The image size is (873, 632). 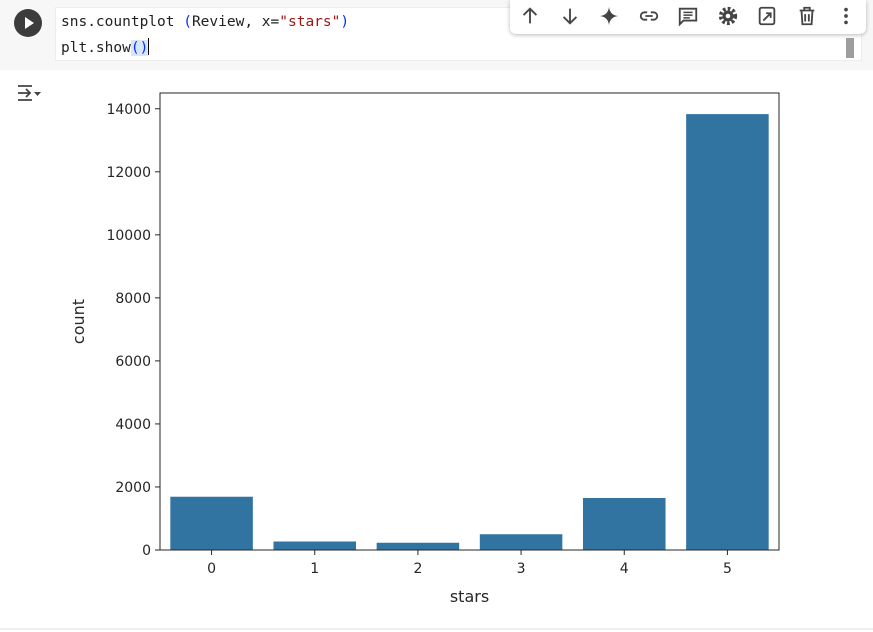 What do you see at coordinates (727, 569) in the screenshot?
I see `x-tick-label: 5` at bounding box center [727, 569].